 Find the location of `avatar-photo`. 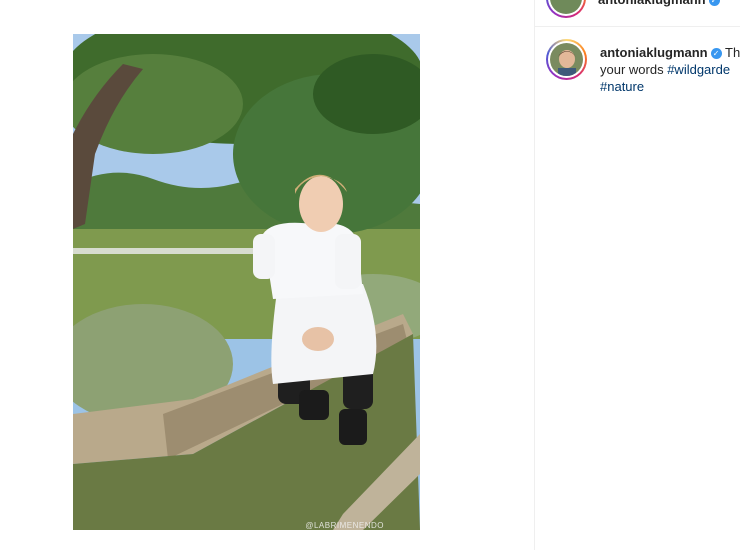

avatar-photo is located at coordinates (566, 59).